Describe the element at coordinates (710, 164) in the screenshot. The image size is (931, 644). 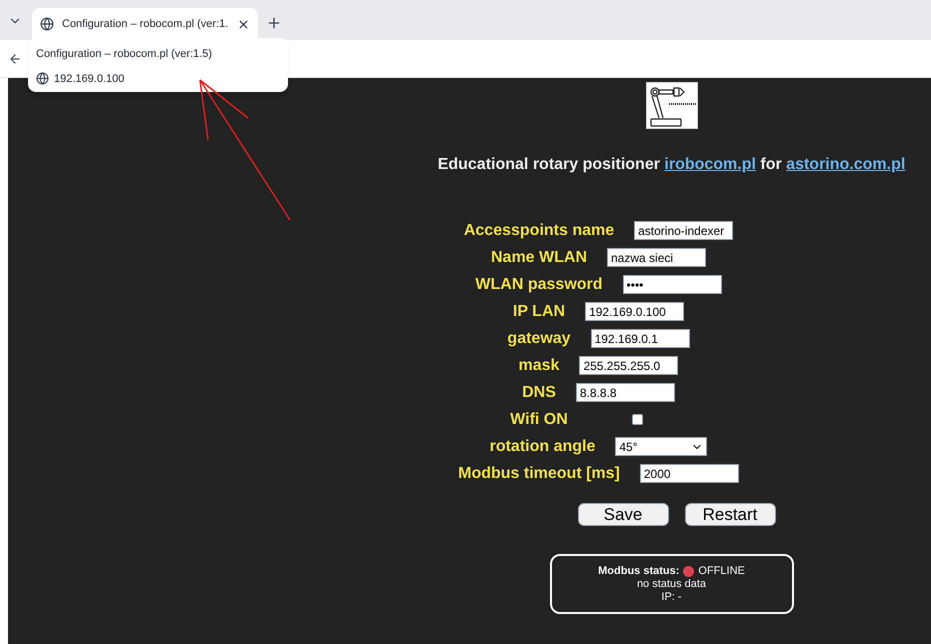
I see `link: irobocom.pl` at that location.